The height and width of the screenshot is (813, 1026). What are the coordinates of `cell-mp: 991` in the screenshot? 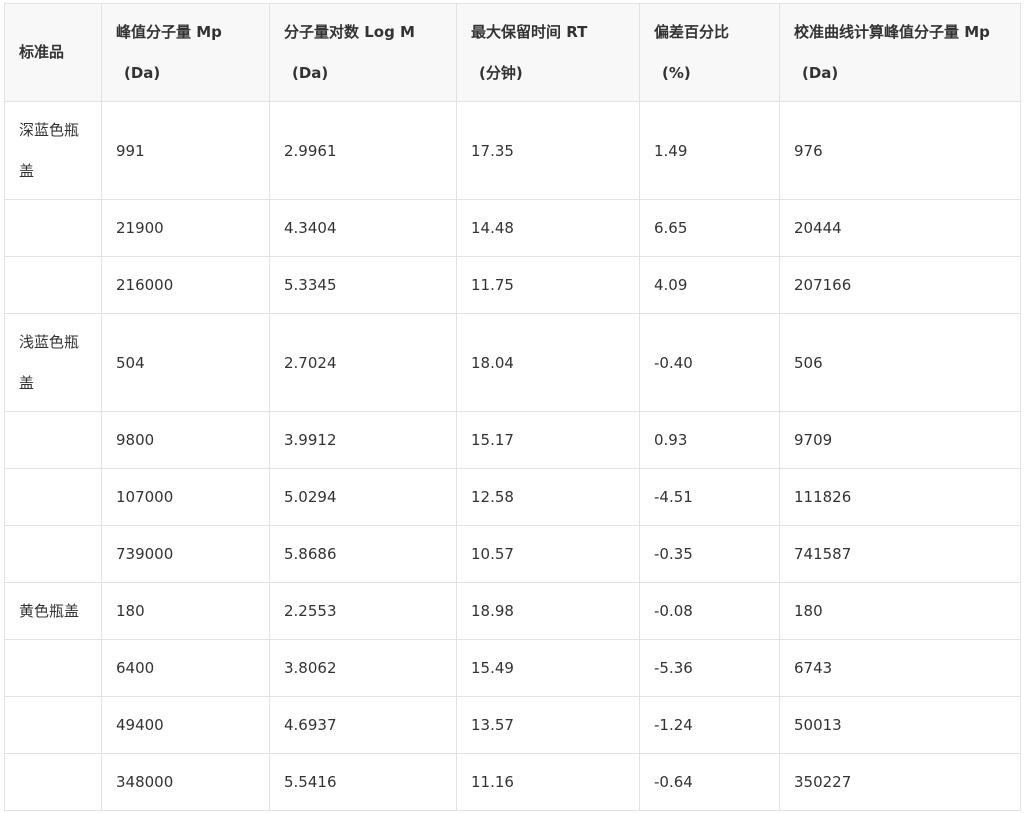 It's located at (185, 150).